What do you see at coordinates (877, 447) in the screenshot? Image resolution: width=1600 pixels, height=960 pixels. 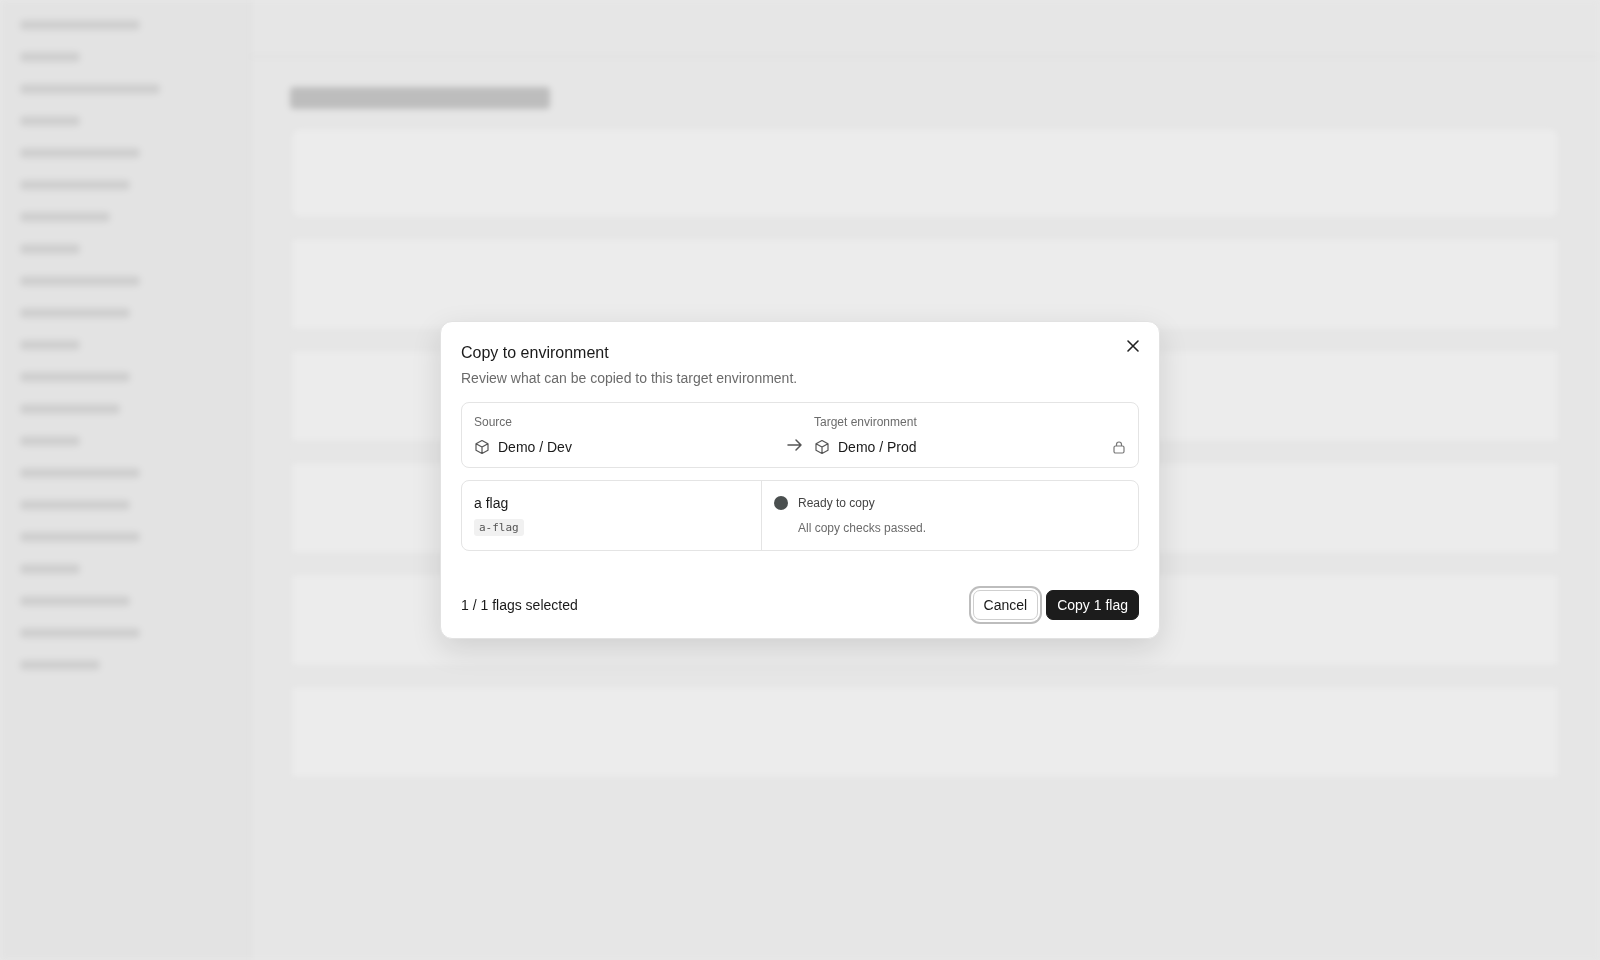 I see `target-environment: Demo / Prod` at bounding box center [877, 447].